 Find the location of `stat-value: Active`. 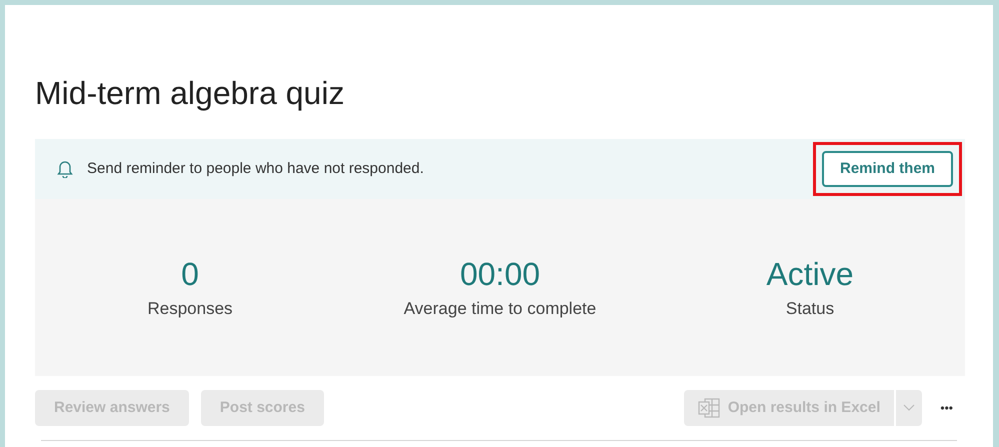

stat-value: Active is located at coordinates (810, 274).